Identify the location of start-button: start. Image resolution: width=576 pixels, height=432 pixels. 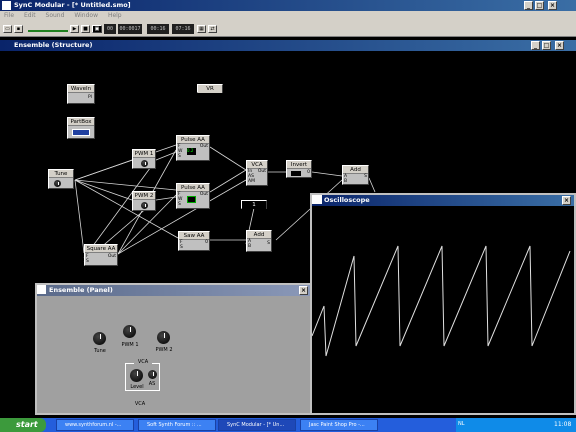
(23, 425).